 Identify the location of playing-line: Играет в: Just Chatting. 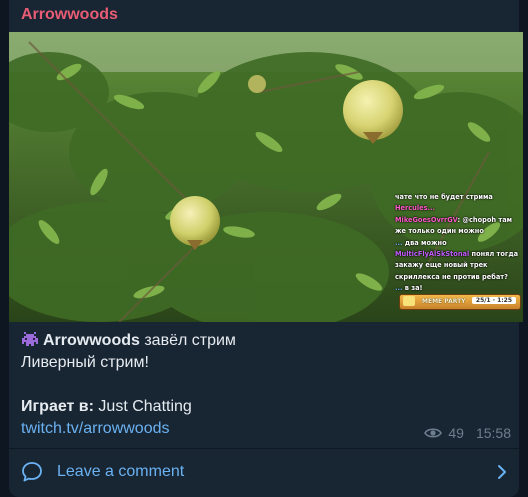
(128, 407).